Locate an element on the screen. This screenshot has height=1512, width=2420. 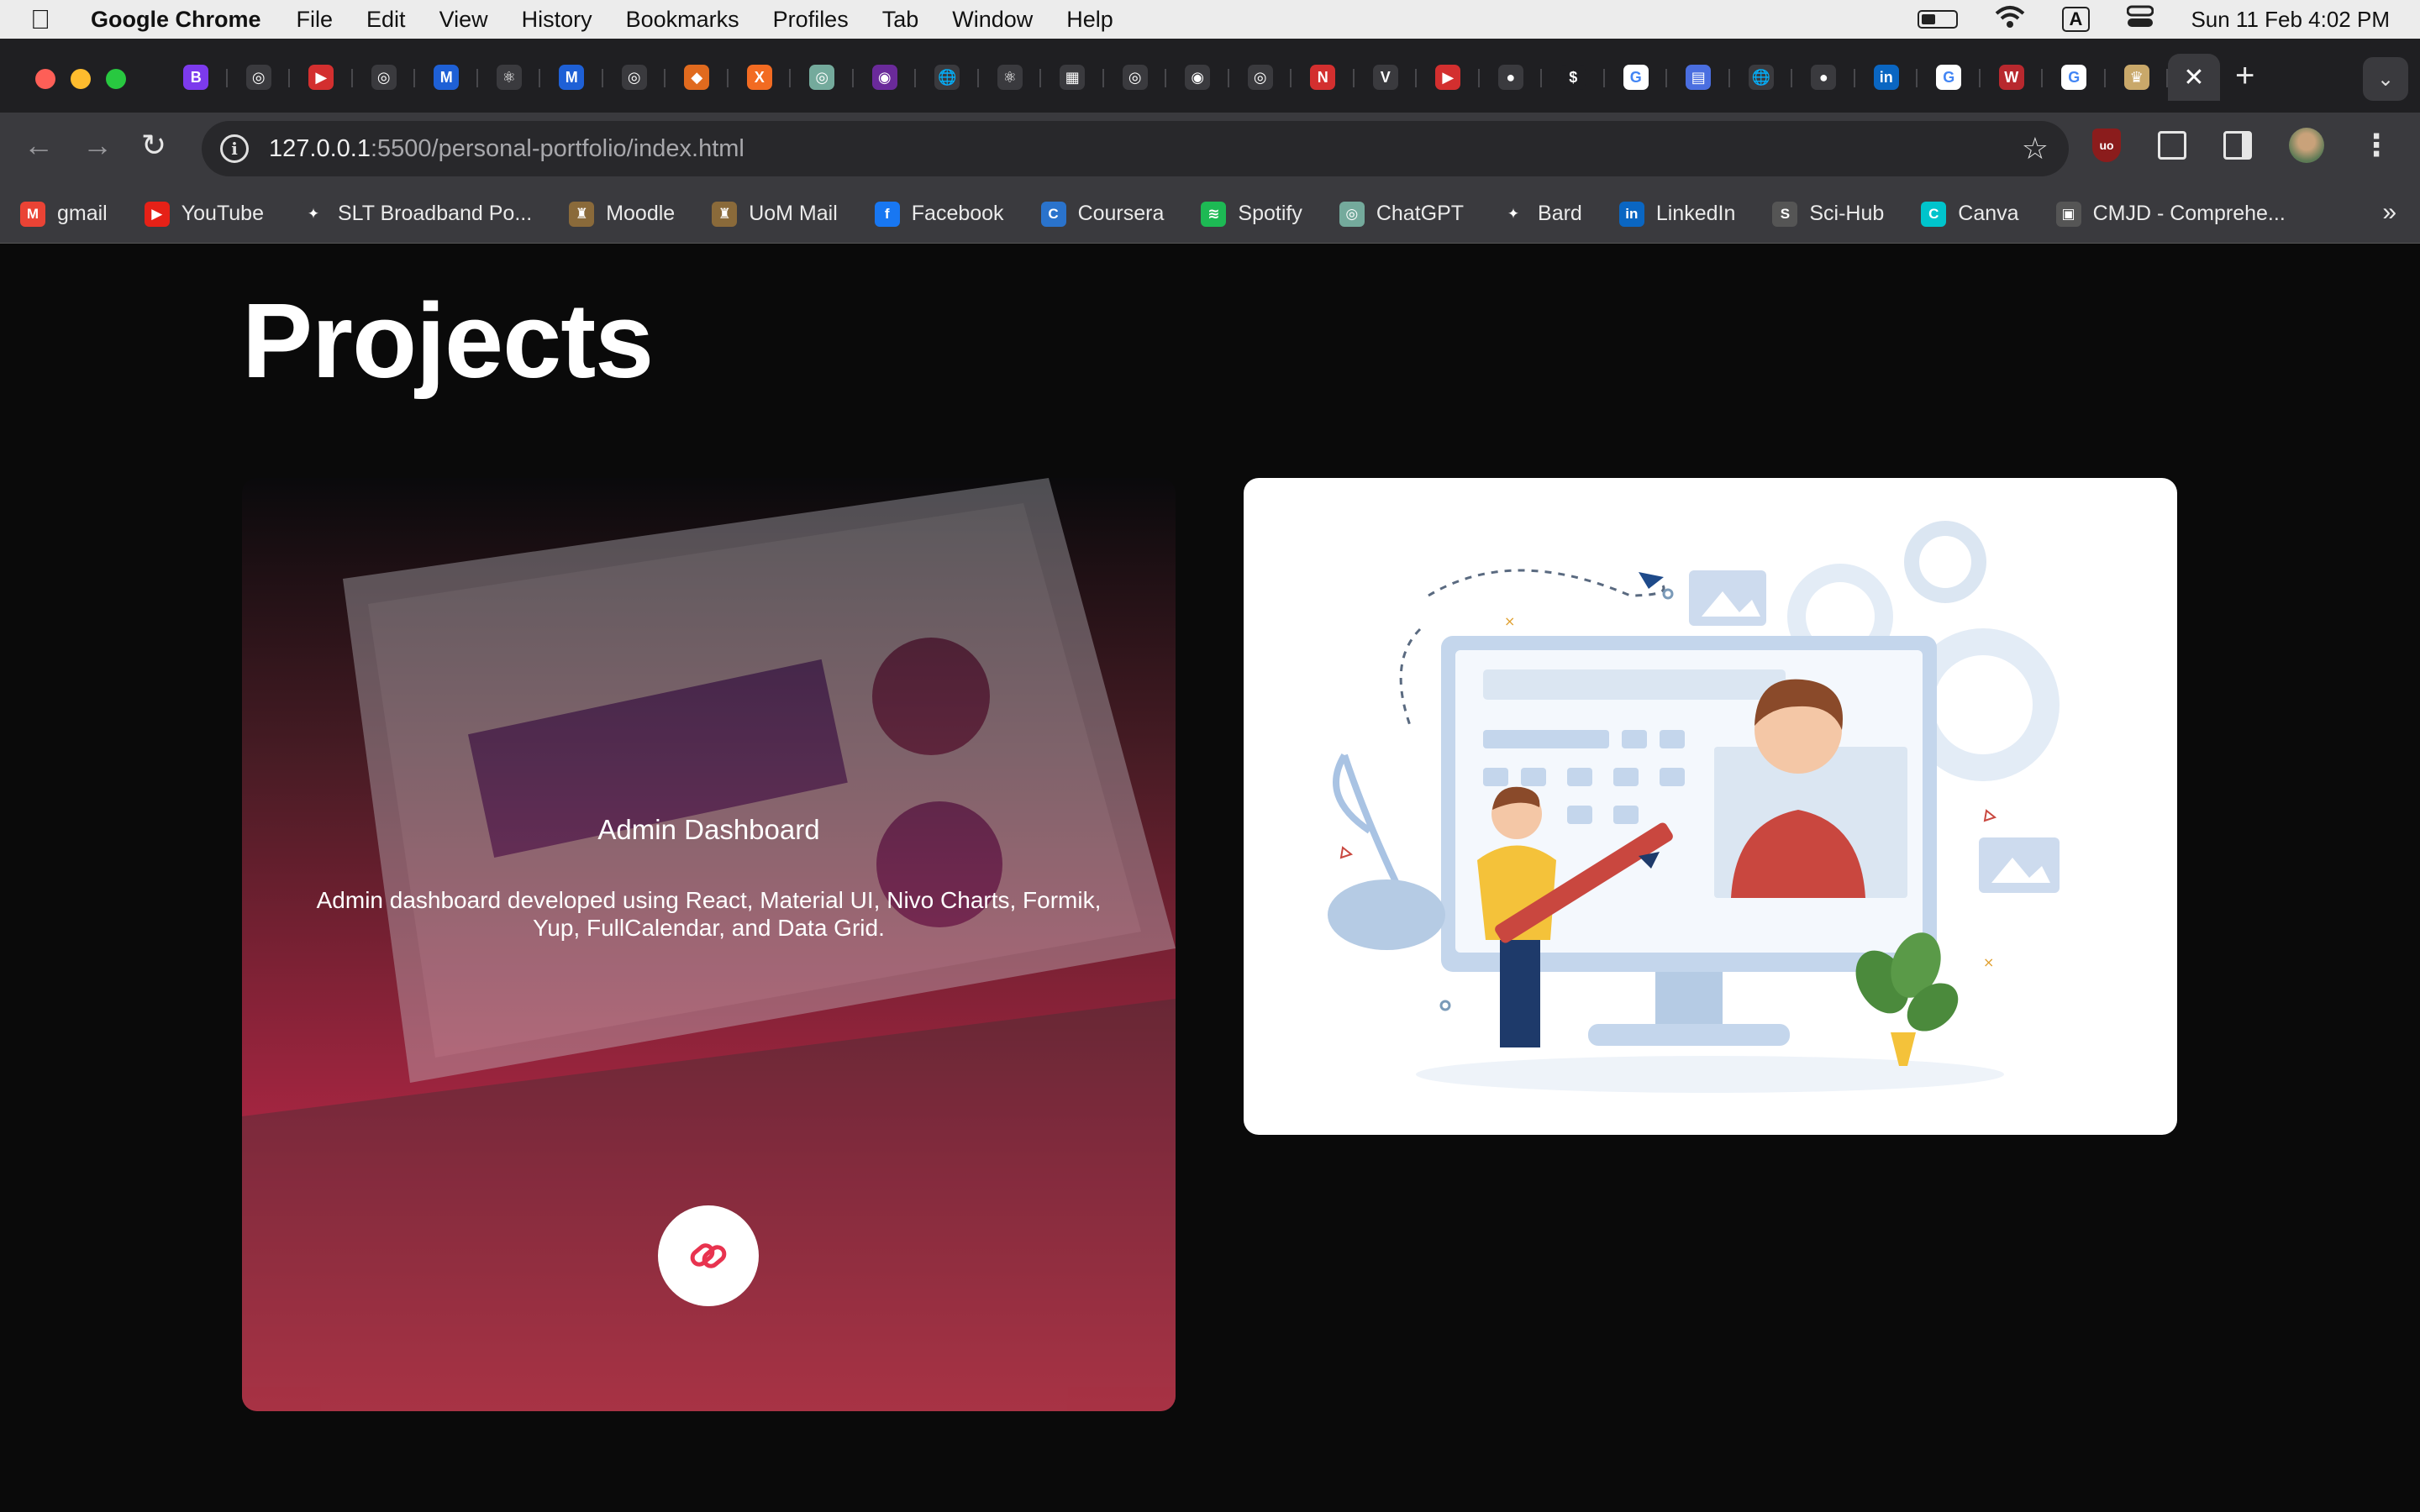
bookmark-item: f Facebook is located at coordinates (939, 214).